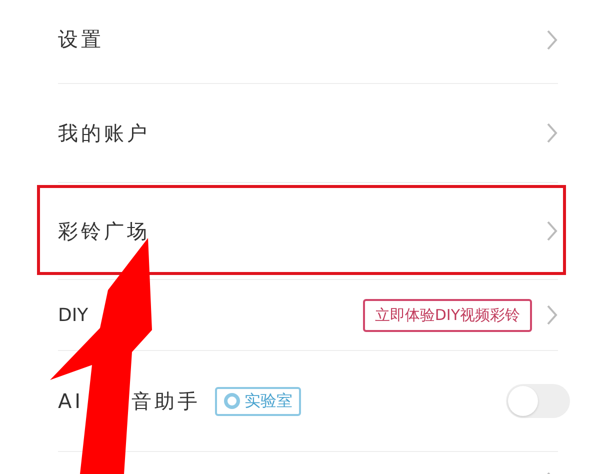 The width and height of the screenshot is (613, 474). Describe the element at coordinates (81, 39) in the screenshot. I see `menu-label: 设置` at that location.